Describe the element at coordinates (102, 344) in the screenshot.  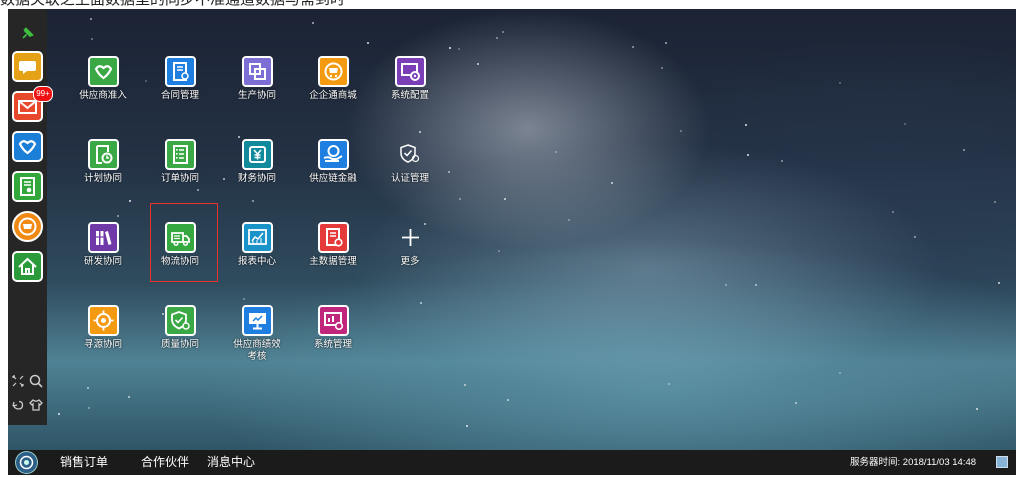
I see `app-label: 寻源协同` at that location.